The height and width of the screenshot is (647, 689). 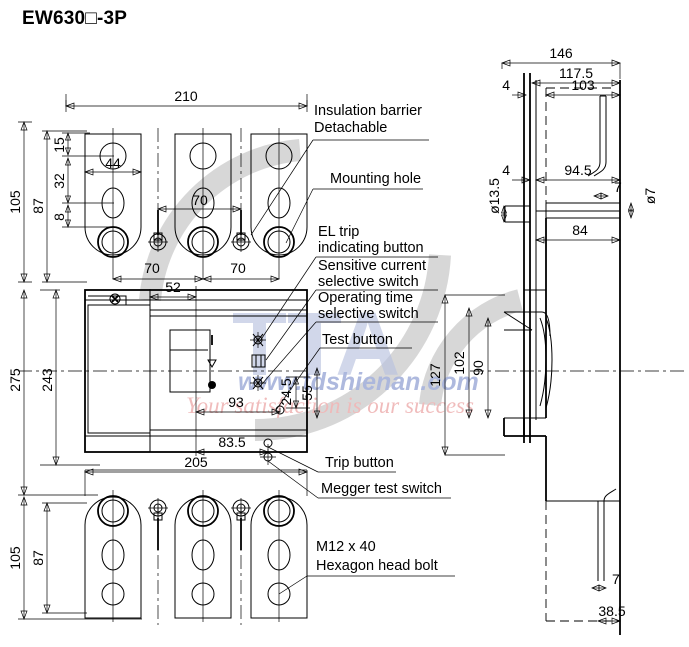 What do you see at coordinates (350, 128) in the screenshot?
I see `callout-label-insulation-barrier-line2: Detachable` at bounding box center [350, 128].